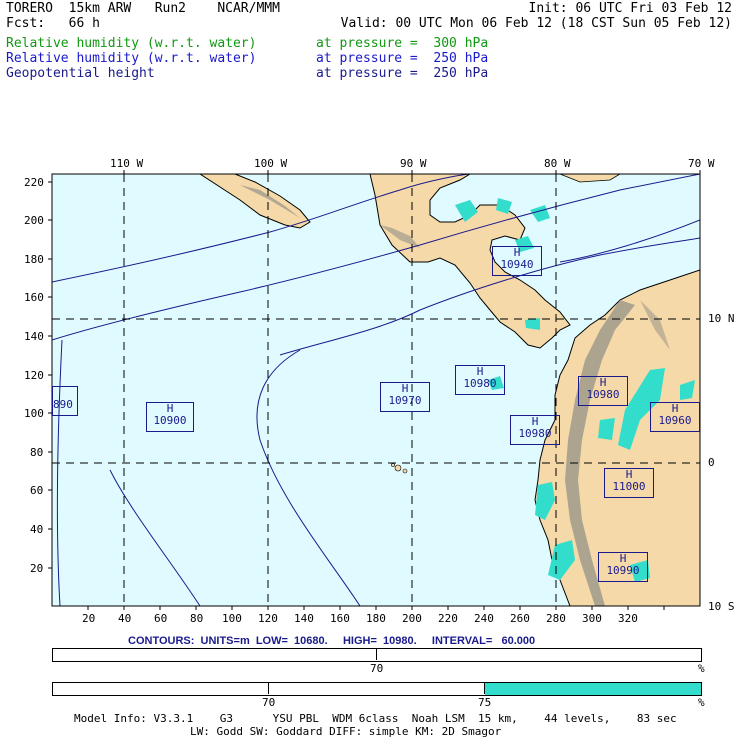  Describe the element at coordinates (37, 452) in the screenshot. I see `y-tick-label: 80` at that location.